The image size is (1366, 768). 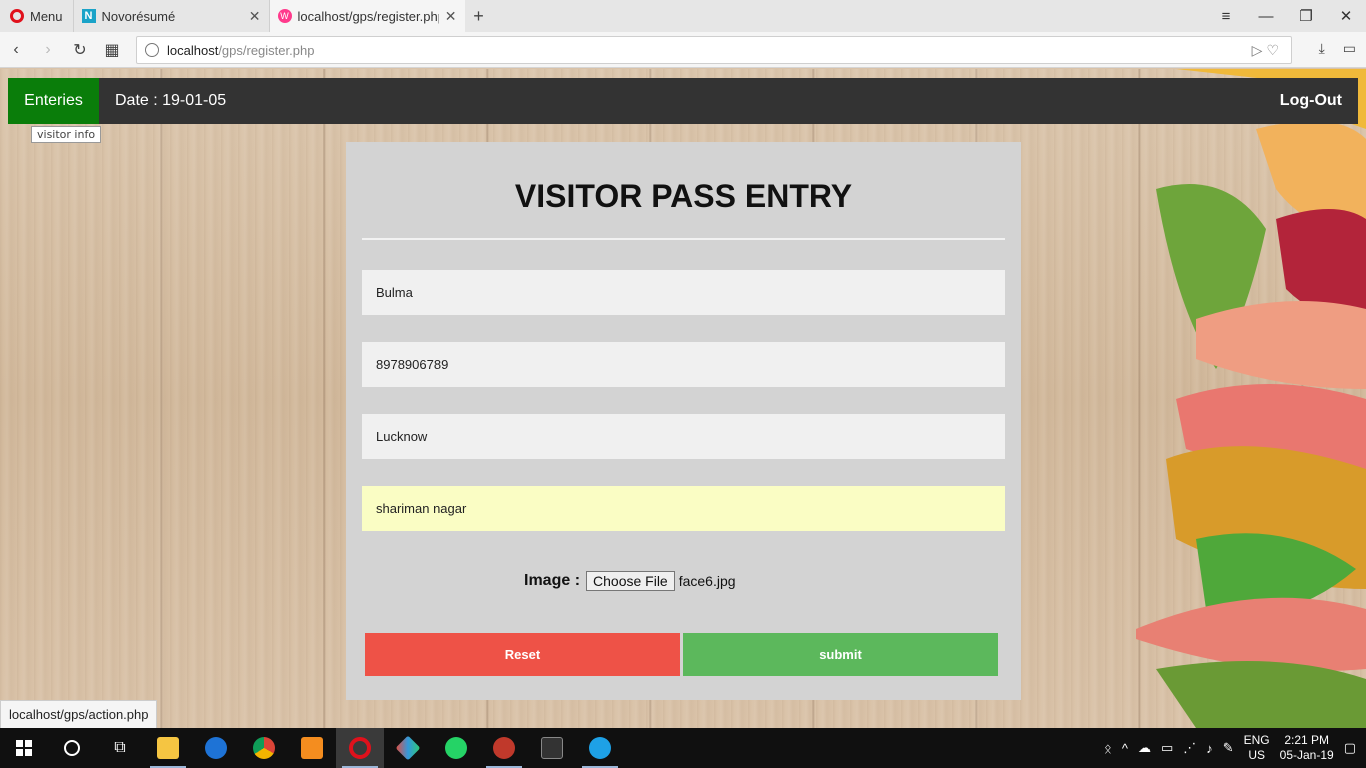 I want to click on onedrive-cloud-icon: ☁, so click(x=1144, y=748).